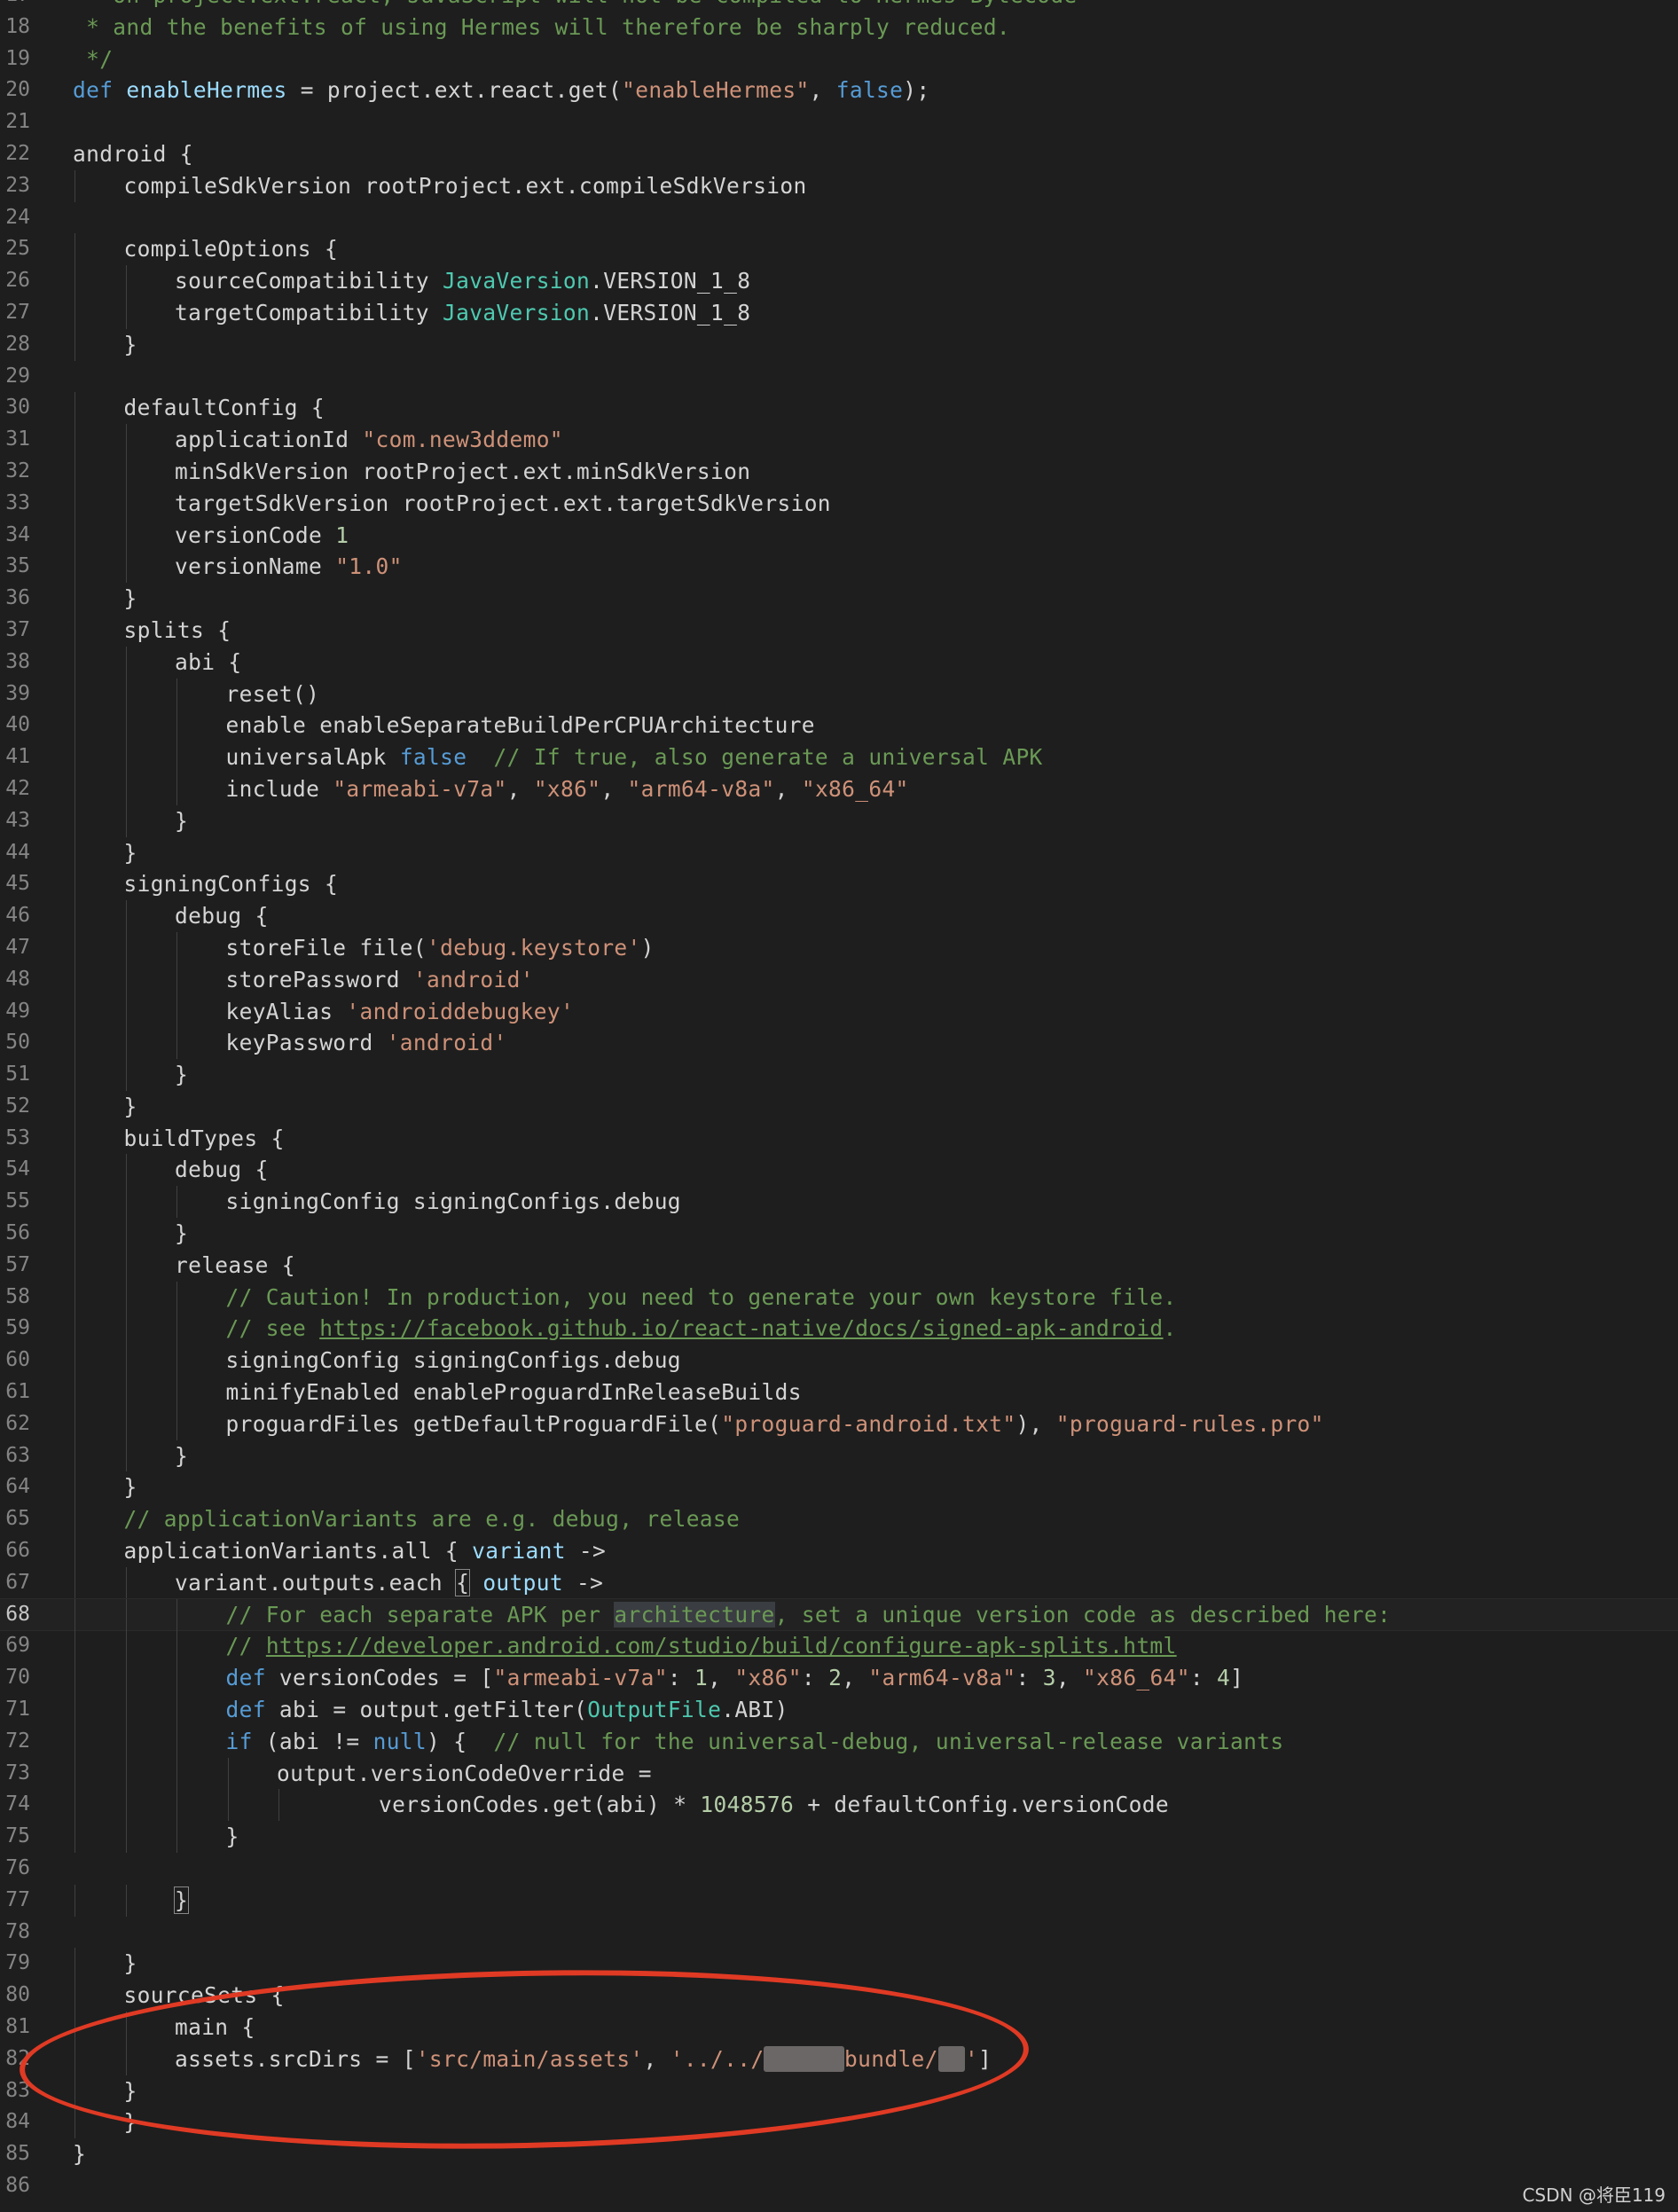 The height and width of the screenshot is (2212, 1678). I want to click on code-line: 43}, so click(839, 820).